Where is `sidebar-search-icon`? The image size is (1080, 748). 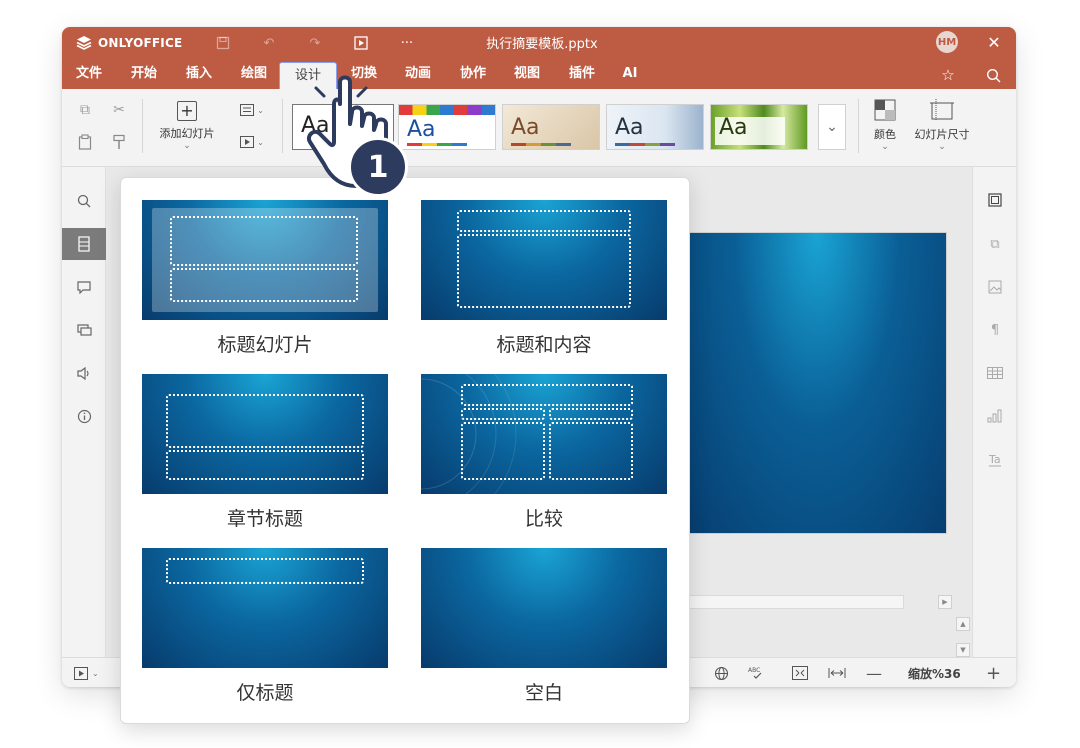 sidebar-search-icon is located at coordinates (84, 201).